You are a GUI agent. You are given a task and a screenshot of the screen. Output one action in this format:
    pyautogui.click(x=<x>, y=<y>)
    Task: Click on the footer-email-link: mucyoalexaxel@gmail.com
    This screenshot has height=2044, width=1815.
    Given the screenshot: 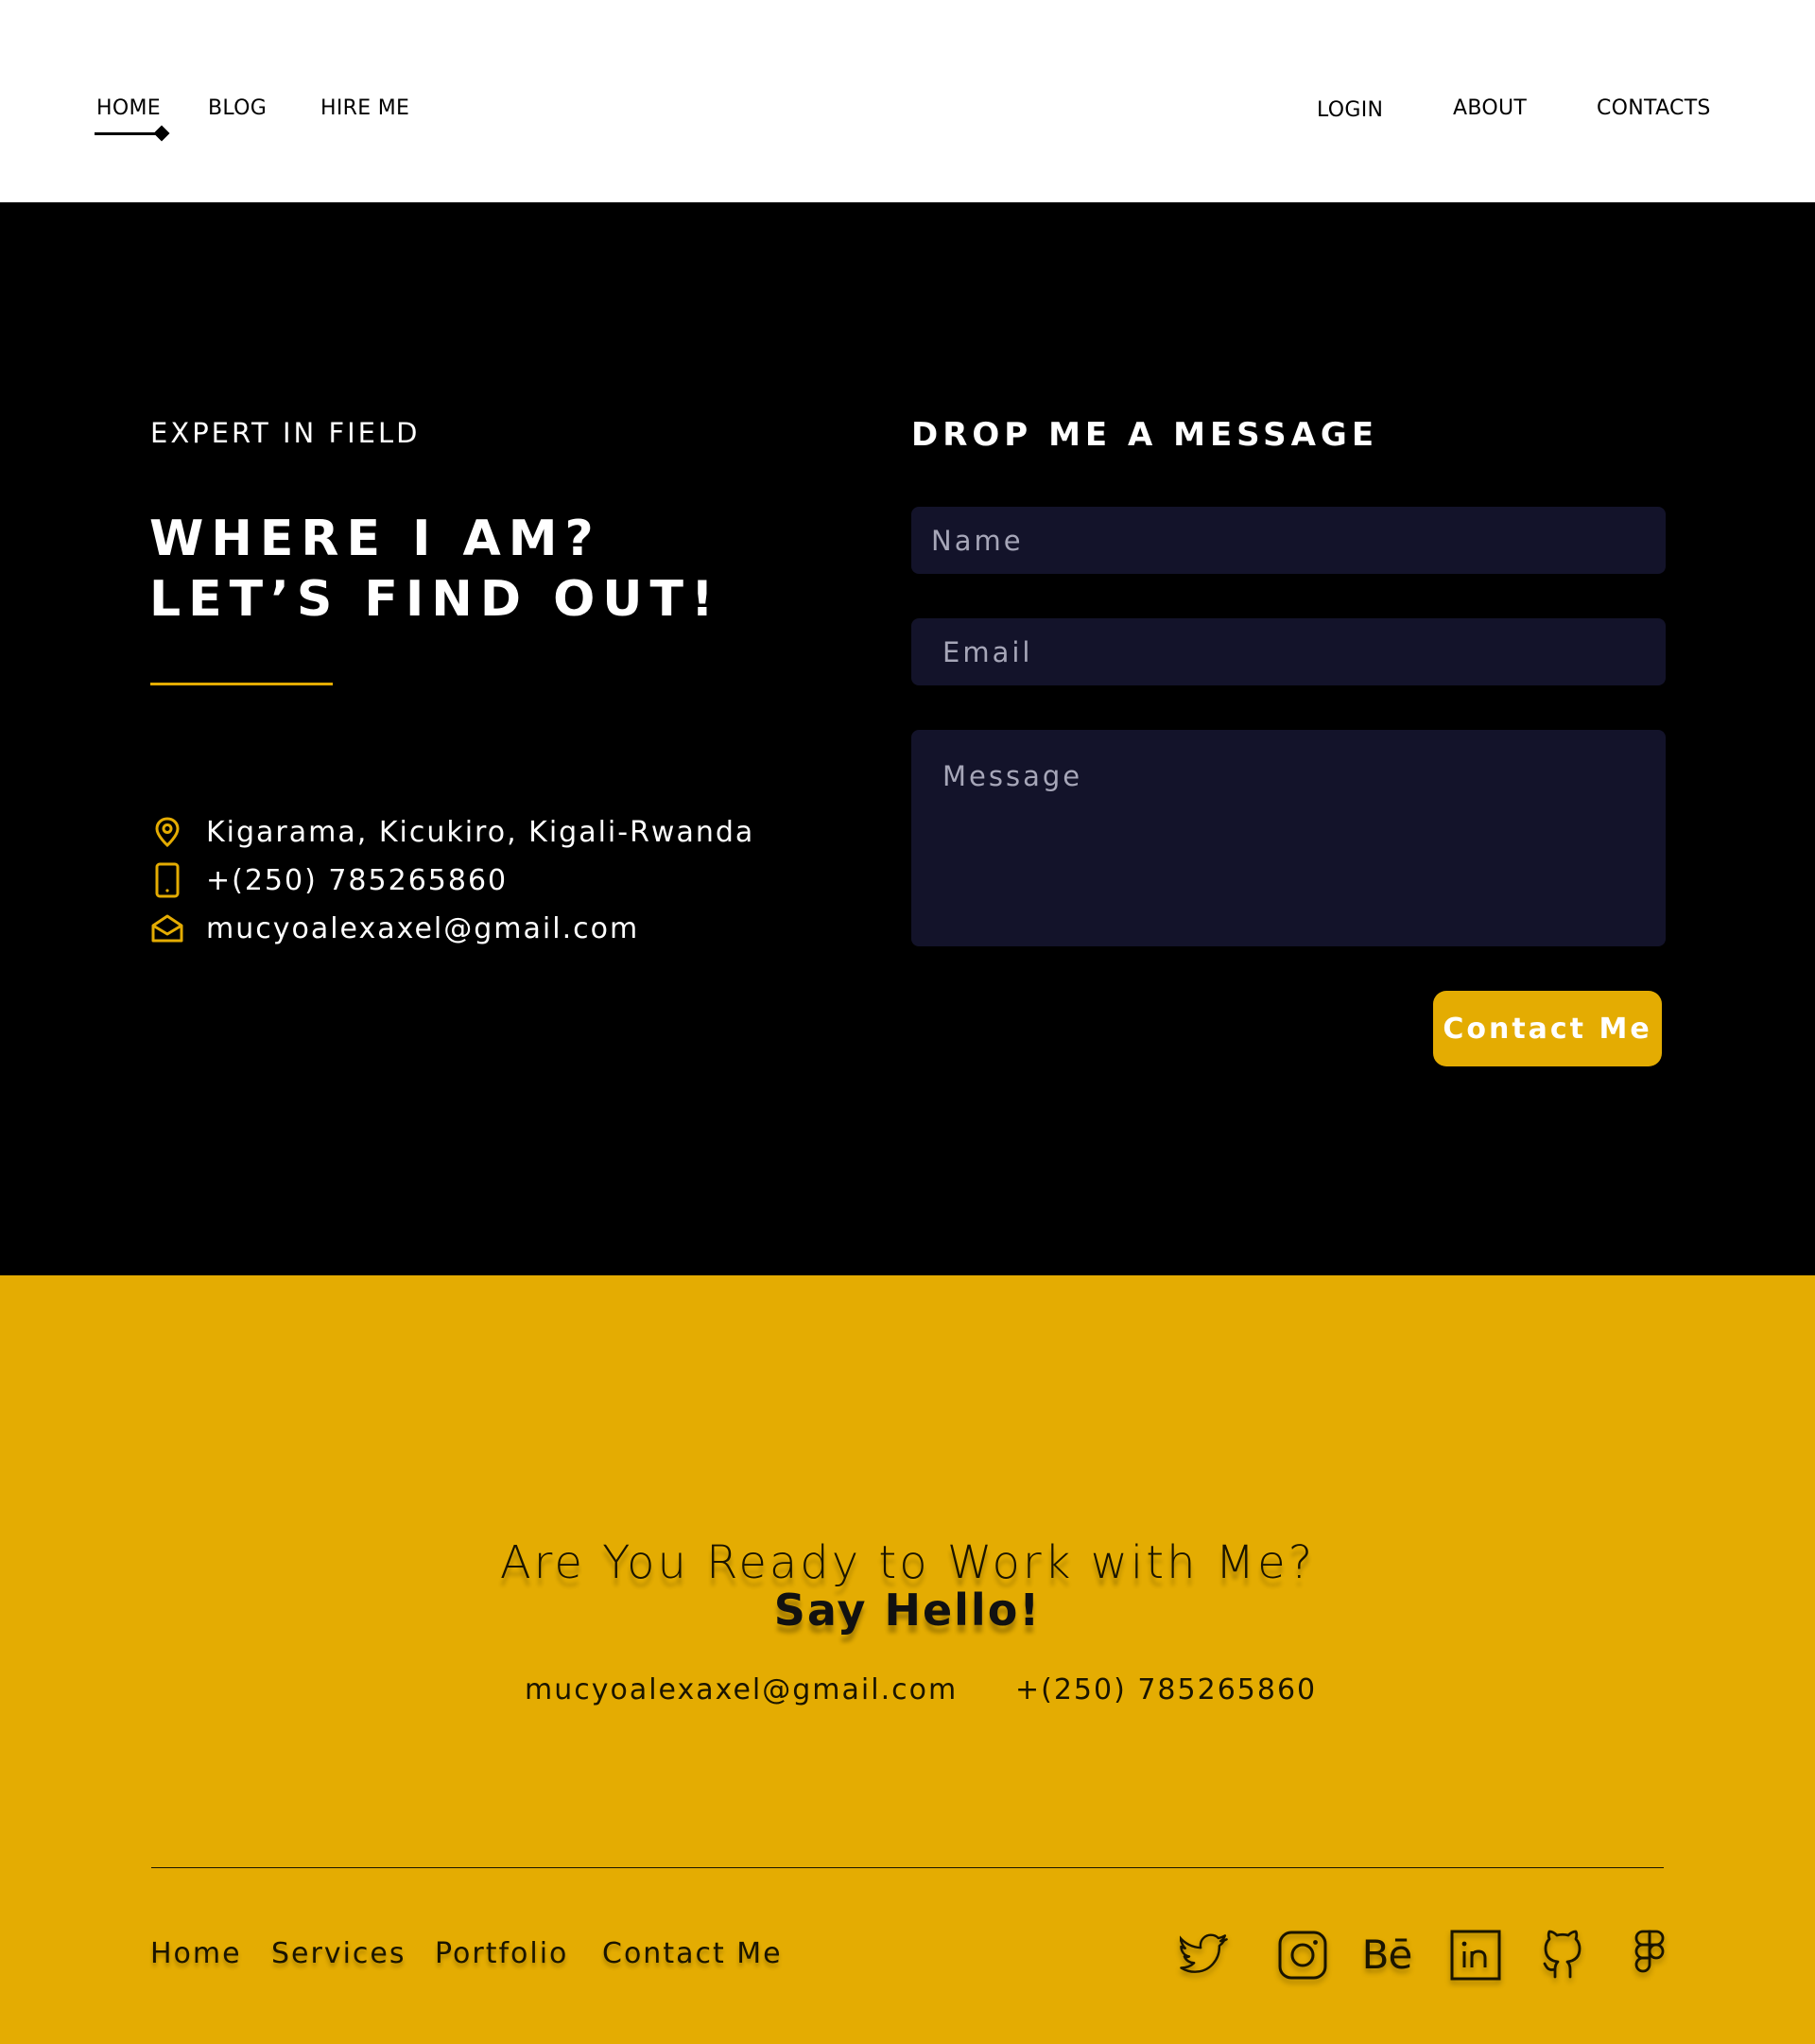 What is the action you would take?
    pyautogui.click(x=742, y=1689)
    